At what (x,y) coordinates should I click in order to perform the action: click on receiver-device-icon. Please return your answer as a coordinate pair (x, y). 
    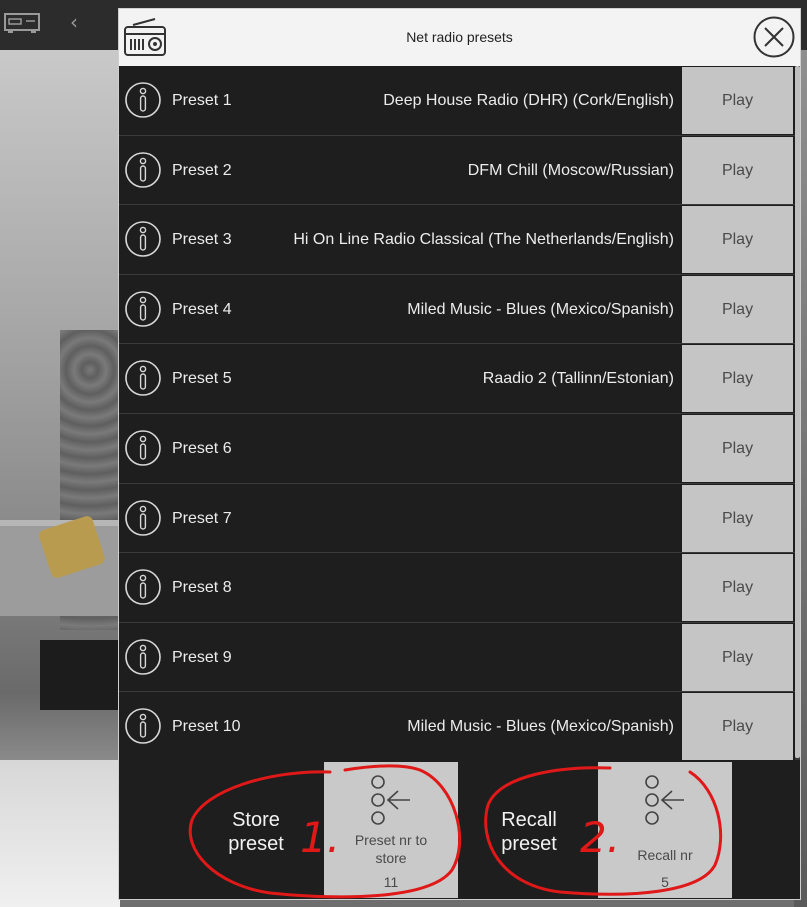
    Looking at the image, I should click on (22, 23).